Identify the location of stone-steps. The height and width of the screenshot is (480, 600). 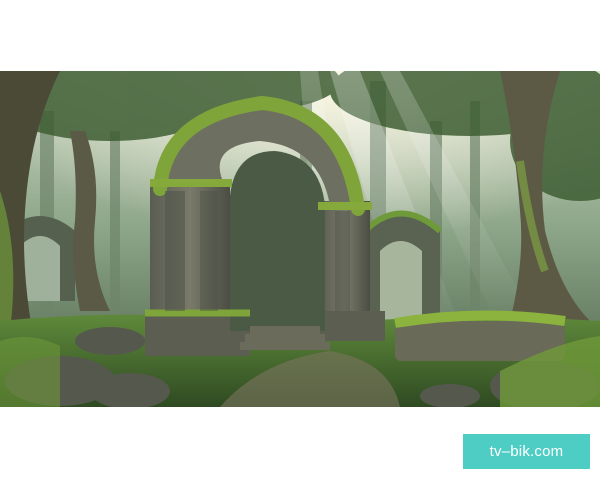
(285, 338).